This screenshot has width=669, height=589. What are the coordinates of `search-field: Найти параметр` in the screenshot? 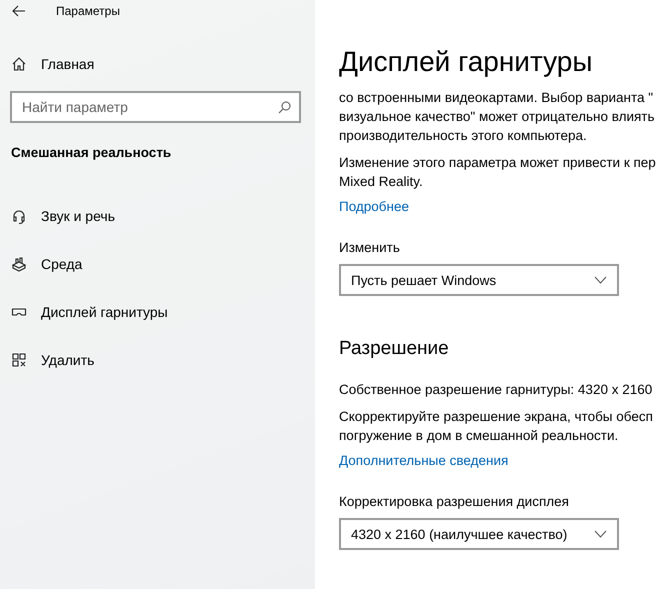 It's located at (155, 107).